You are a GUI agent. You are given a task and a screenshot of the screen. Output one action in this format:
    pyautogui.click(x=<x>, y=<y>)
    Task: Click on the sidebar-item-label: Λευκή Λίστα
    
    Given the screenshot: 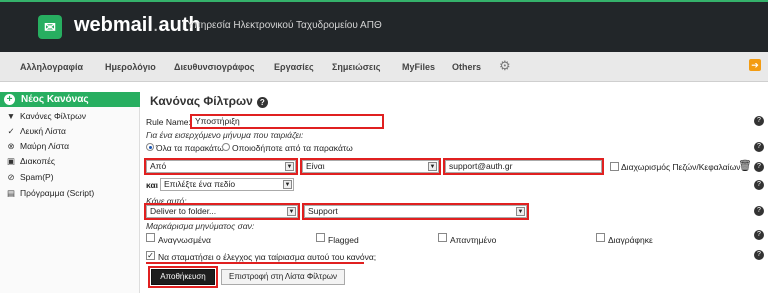 What is the action you would take?
    pyautogui.click(x=43, y=131)
    